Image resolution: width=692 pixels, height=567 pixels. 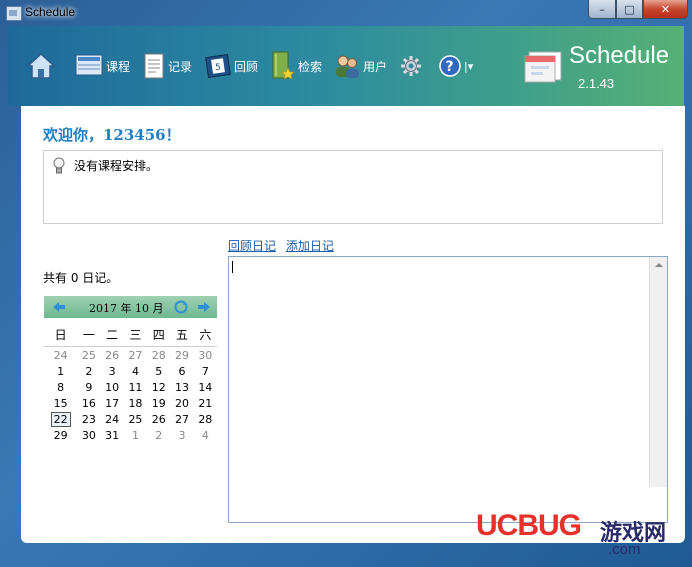 I want to click on calendar-week-row: 24 25 26 27 28 29 30, so click(x=130, y=355).